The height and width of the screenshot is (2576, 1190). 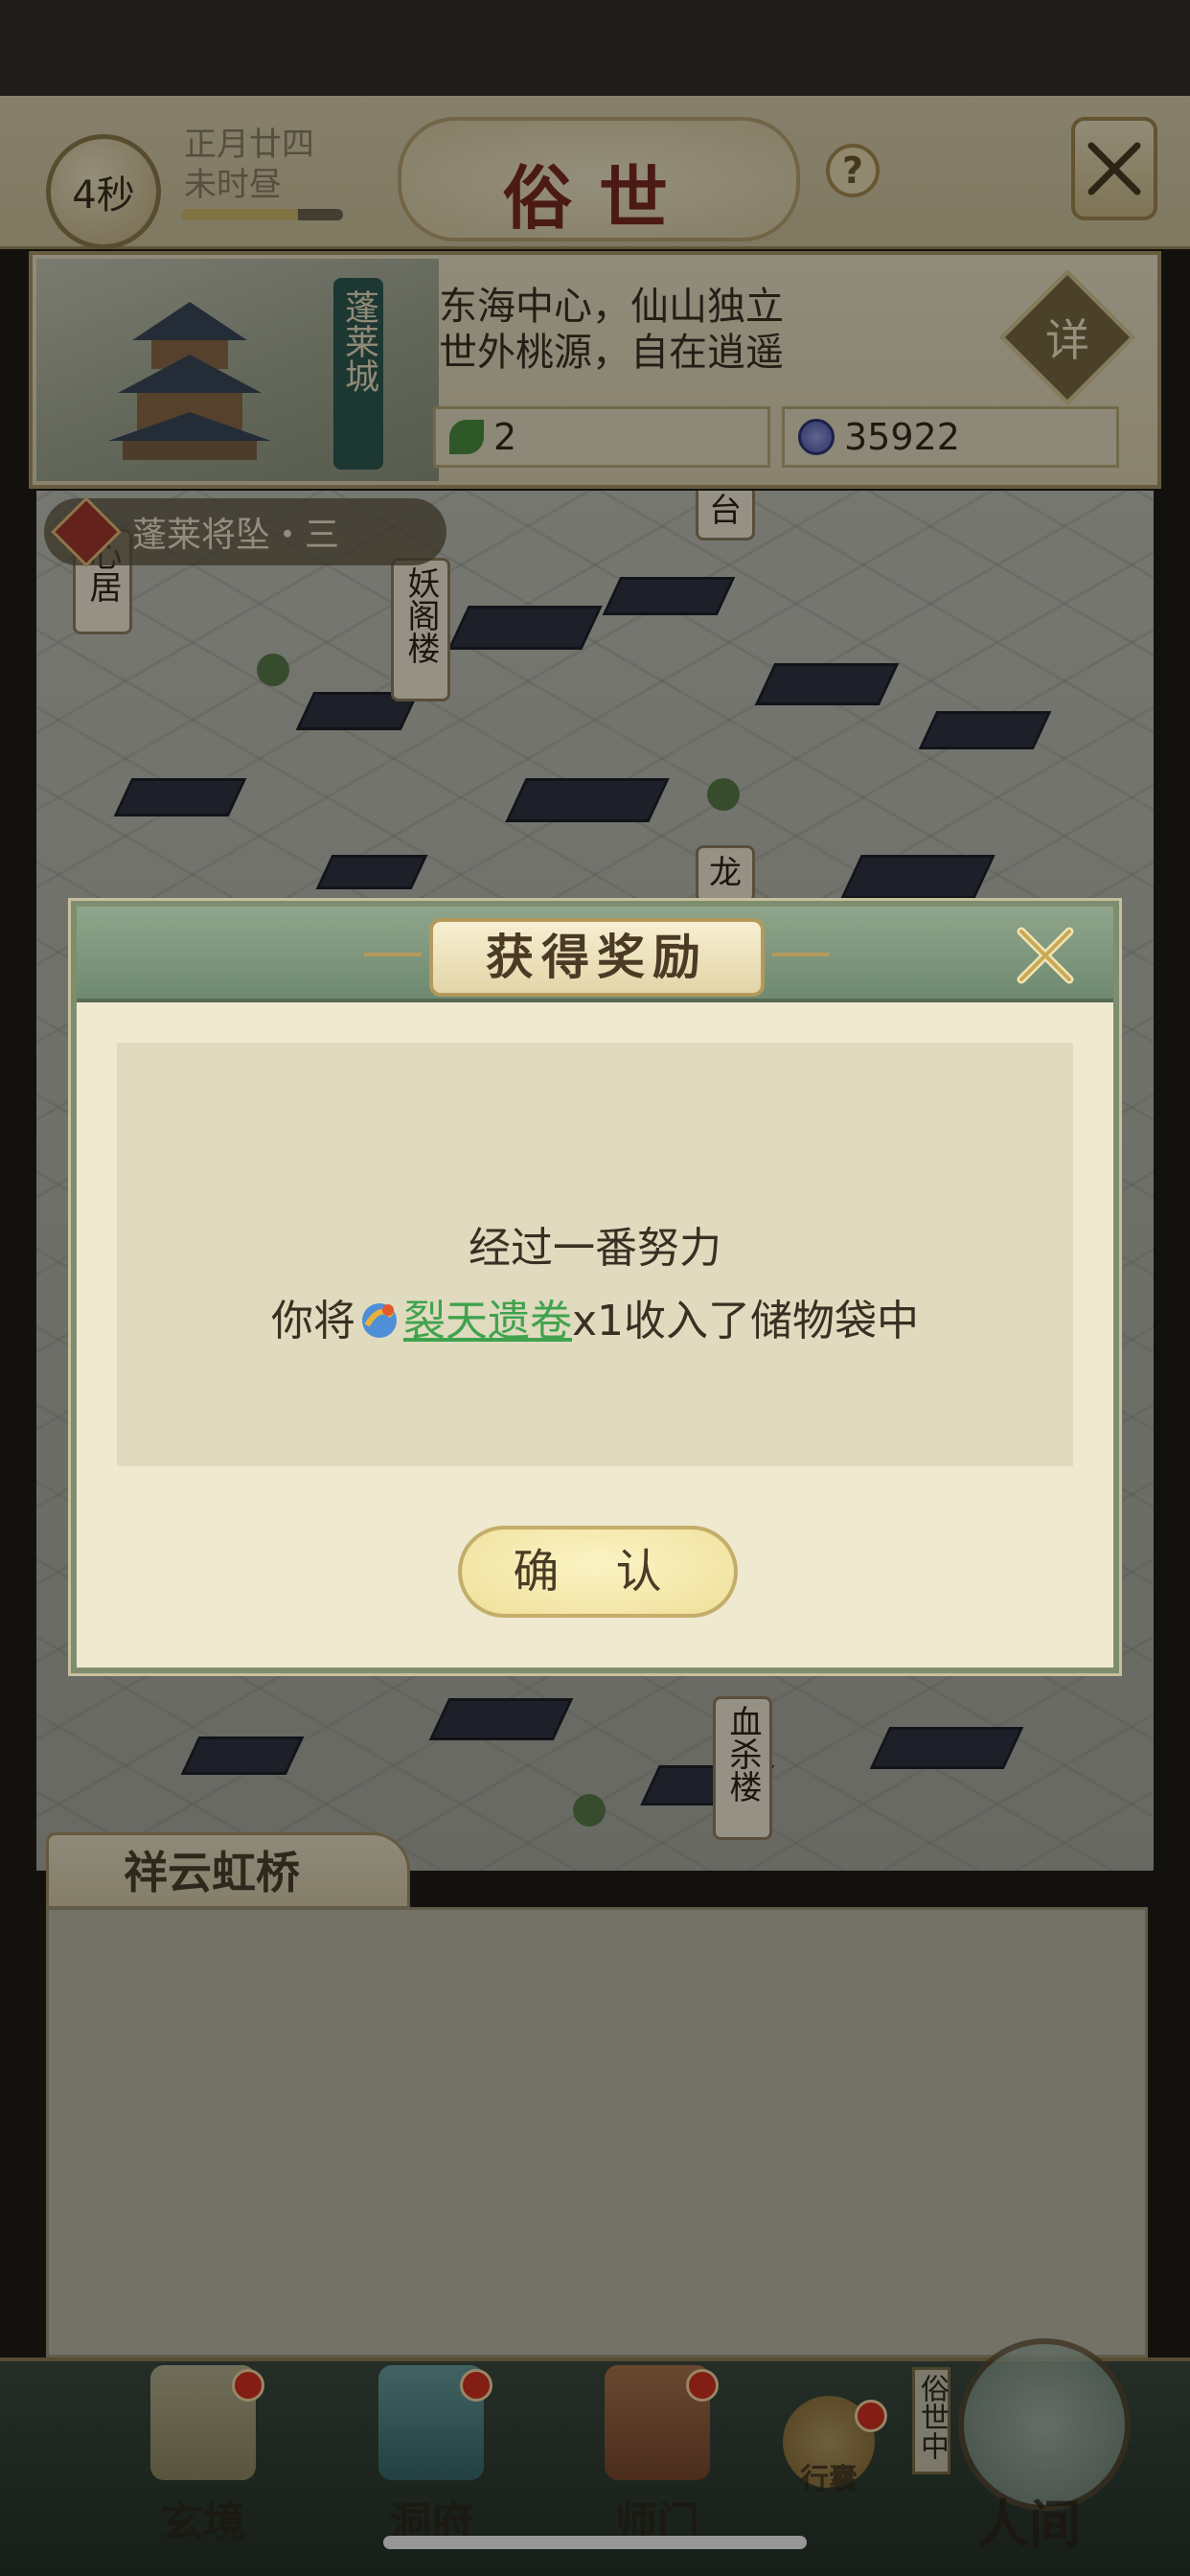 What do you see at coordinates (379, 1321) in the screenshot?
I see `scroll-item-icon` at bounding box center [379, 1321].